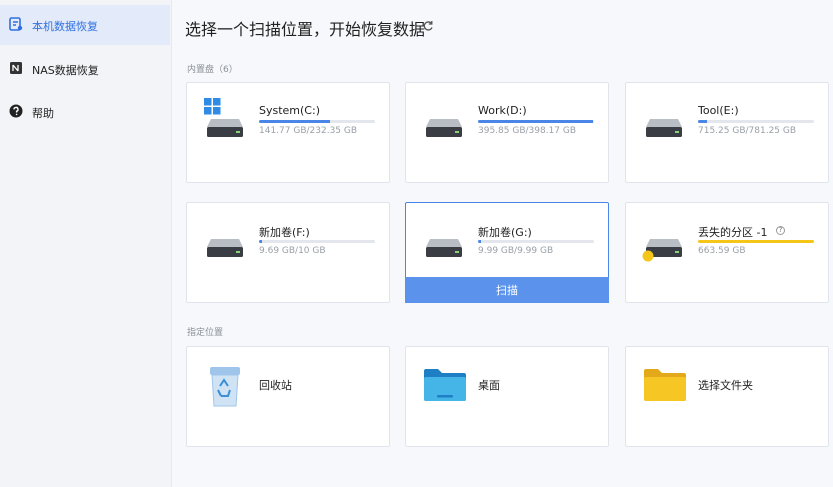 This screenshot has width=833, height=487. What do you see at coordinates (16, 68) in the screenshot?
I see `nas-icon` at bounding box center [16, 68].